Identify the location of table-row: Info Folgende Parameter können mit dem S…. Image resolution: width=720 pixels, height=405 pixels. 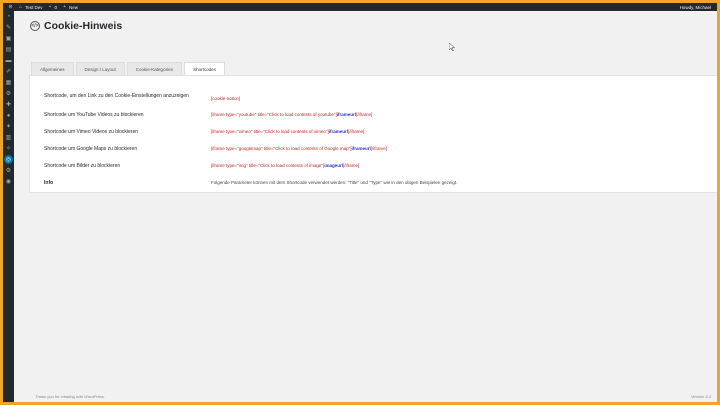
(380, 183).